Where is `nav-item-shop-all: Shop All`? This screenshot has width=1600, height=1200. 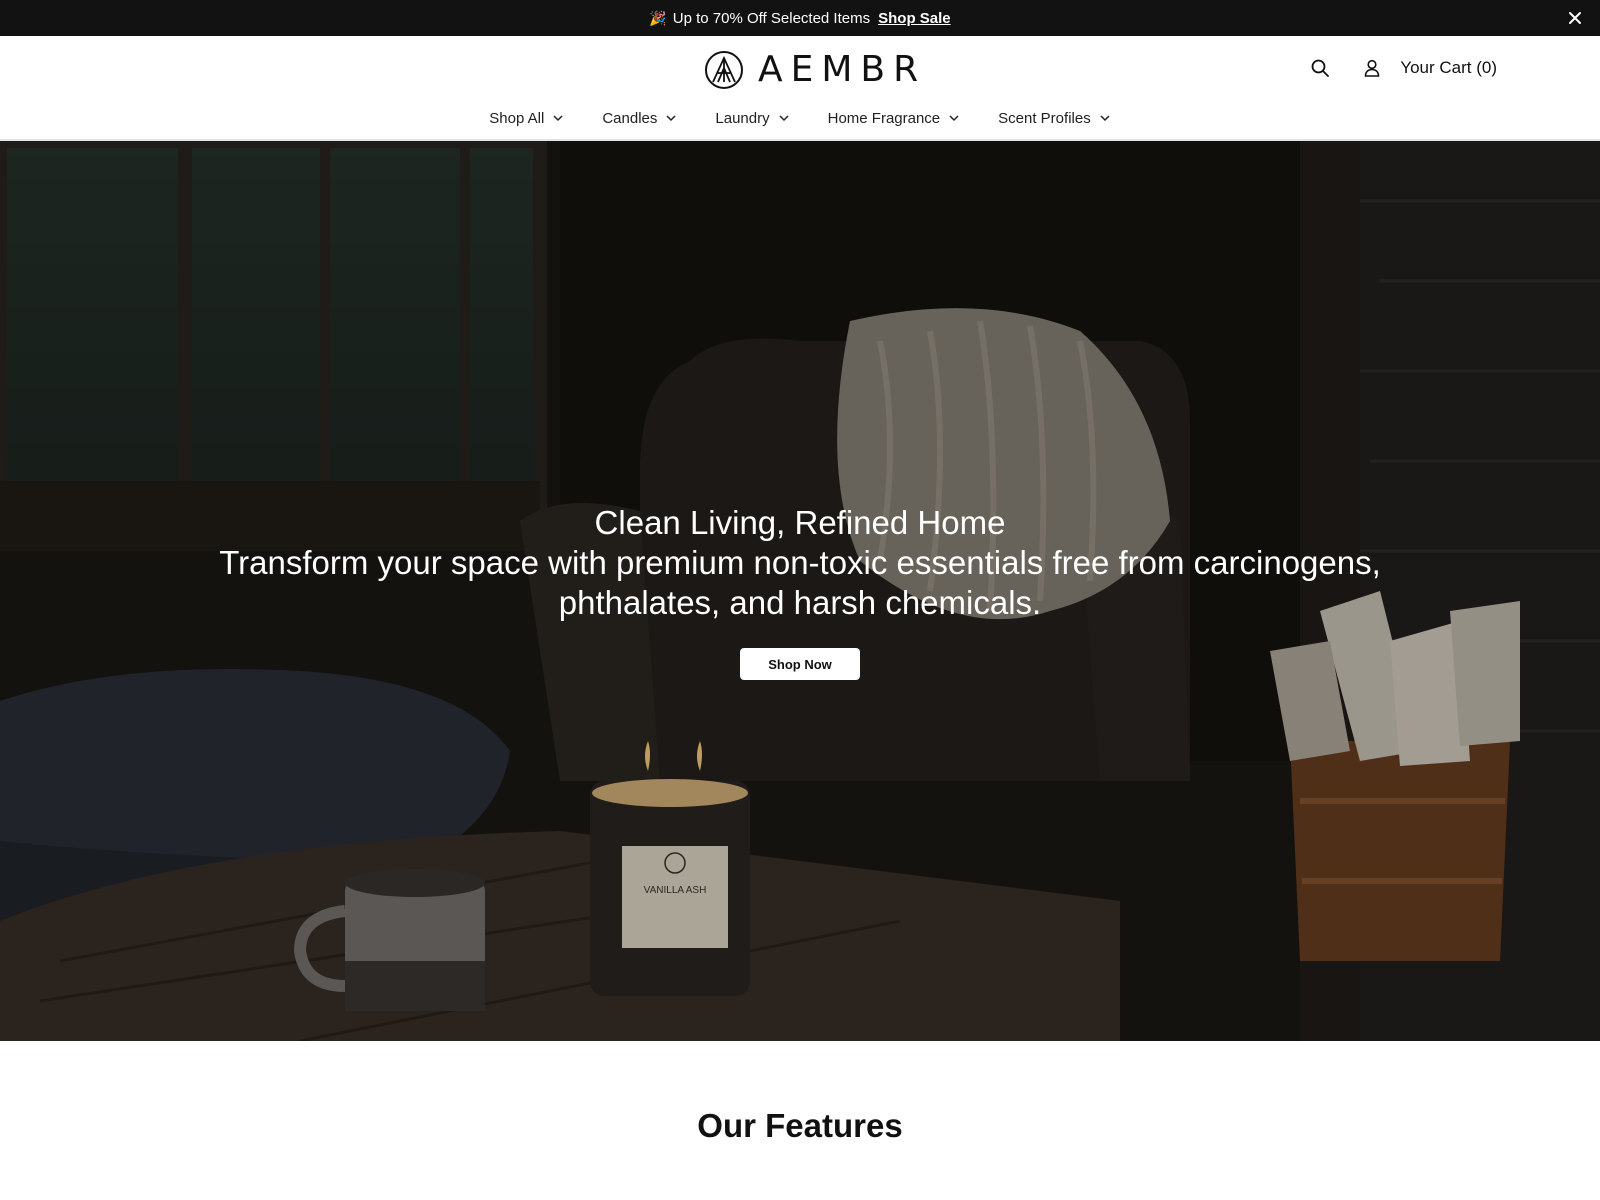
nav-item-shop-all: Shop All is located at coordinates (526, 118).